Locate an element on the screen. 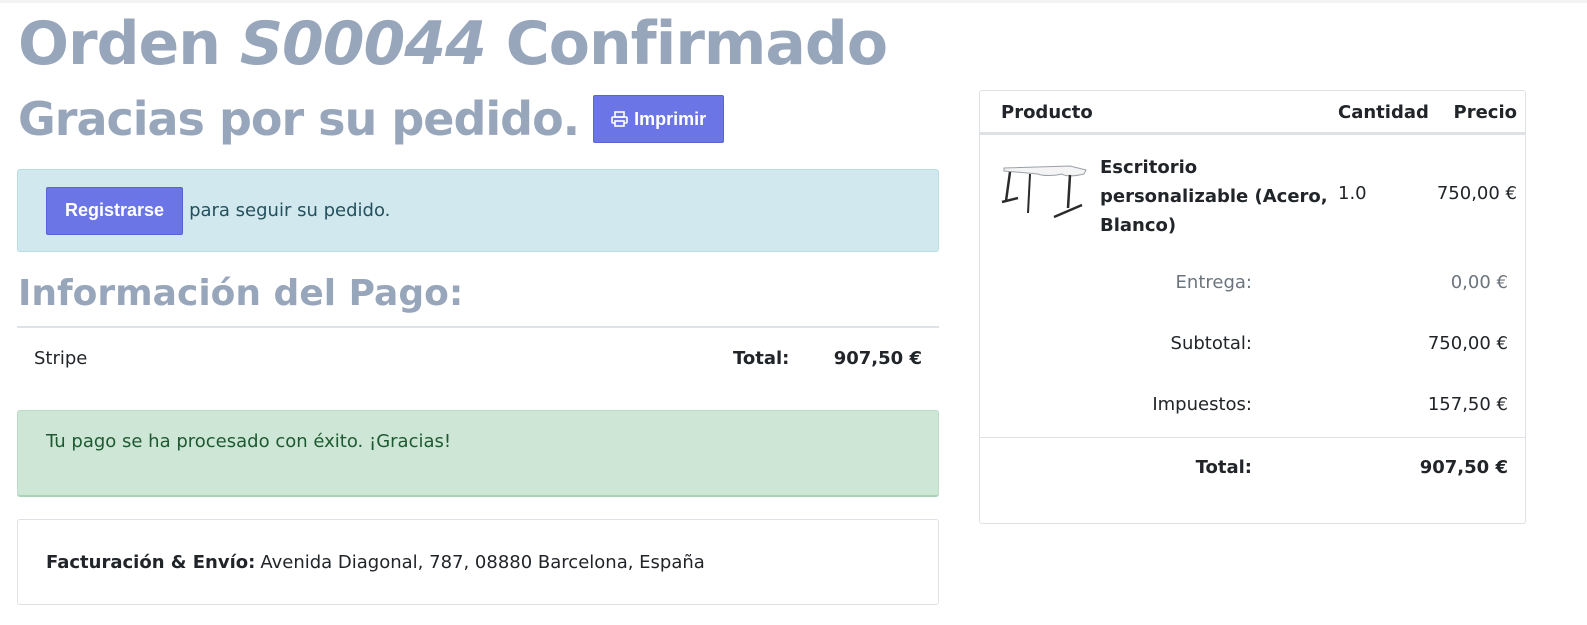 This screenshot has width=1587, height=625. summary-total-label: Total: is located at coordinates (1223, 467).